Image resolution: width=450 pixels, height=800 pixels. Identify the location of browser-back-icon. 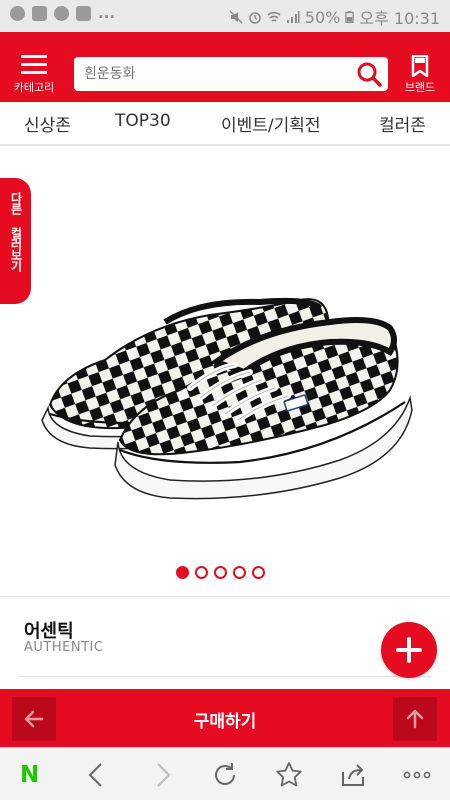
(97, 775).